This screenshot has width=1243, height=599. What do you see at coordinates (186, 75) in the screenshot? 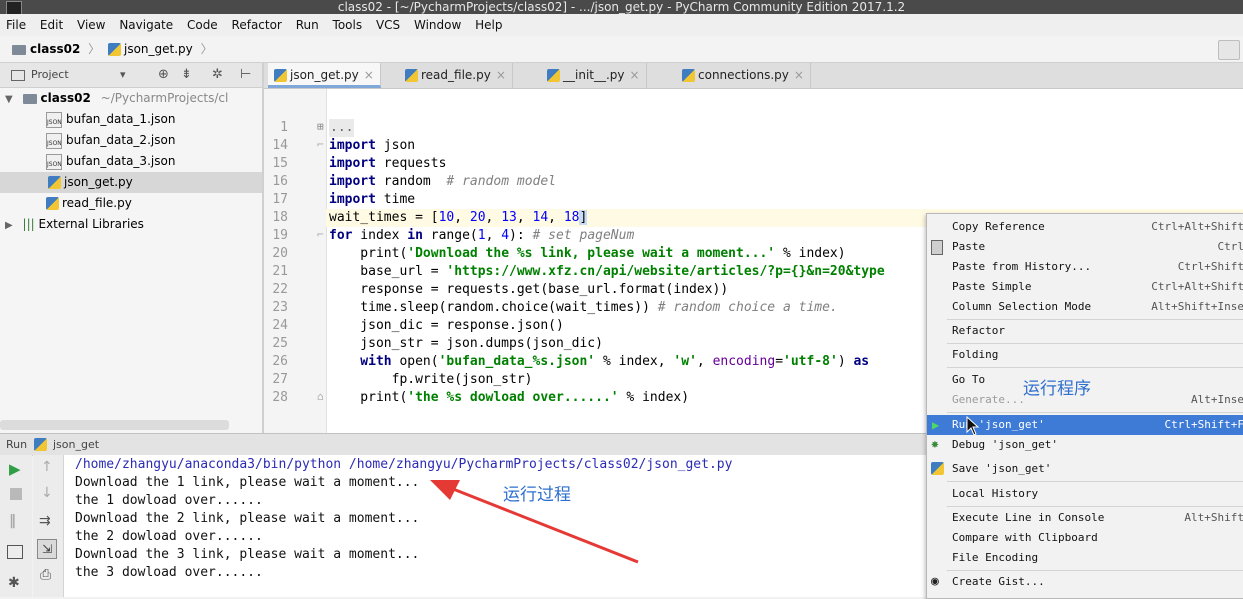
I see `collapse-icon: ⇟` at bounding box center [186, 75].